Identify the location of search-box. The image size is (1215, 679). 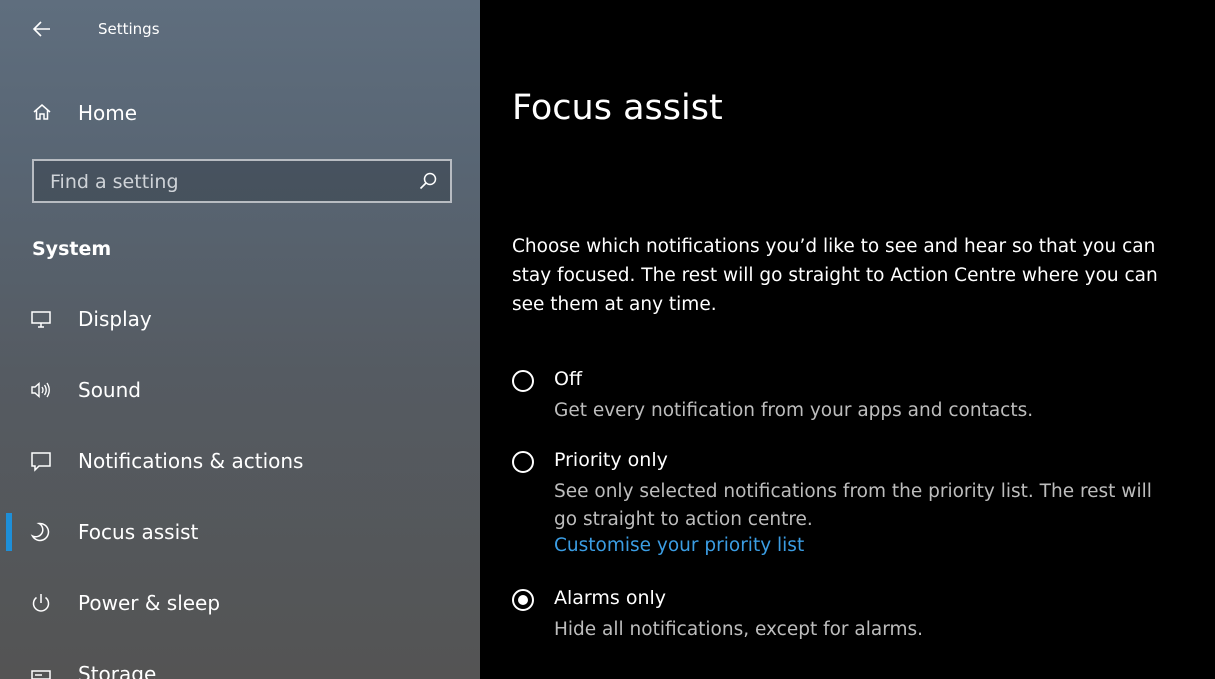
(242, 181).